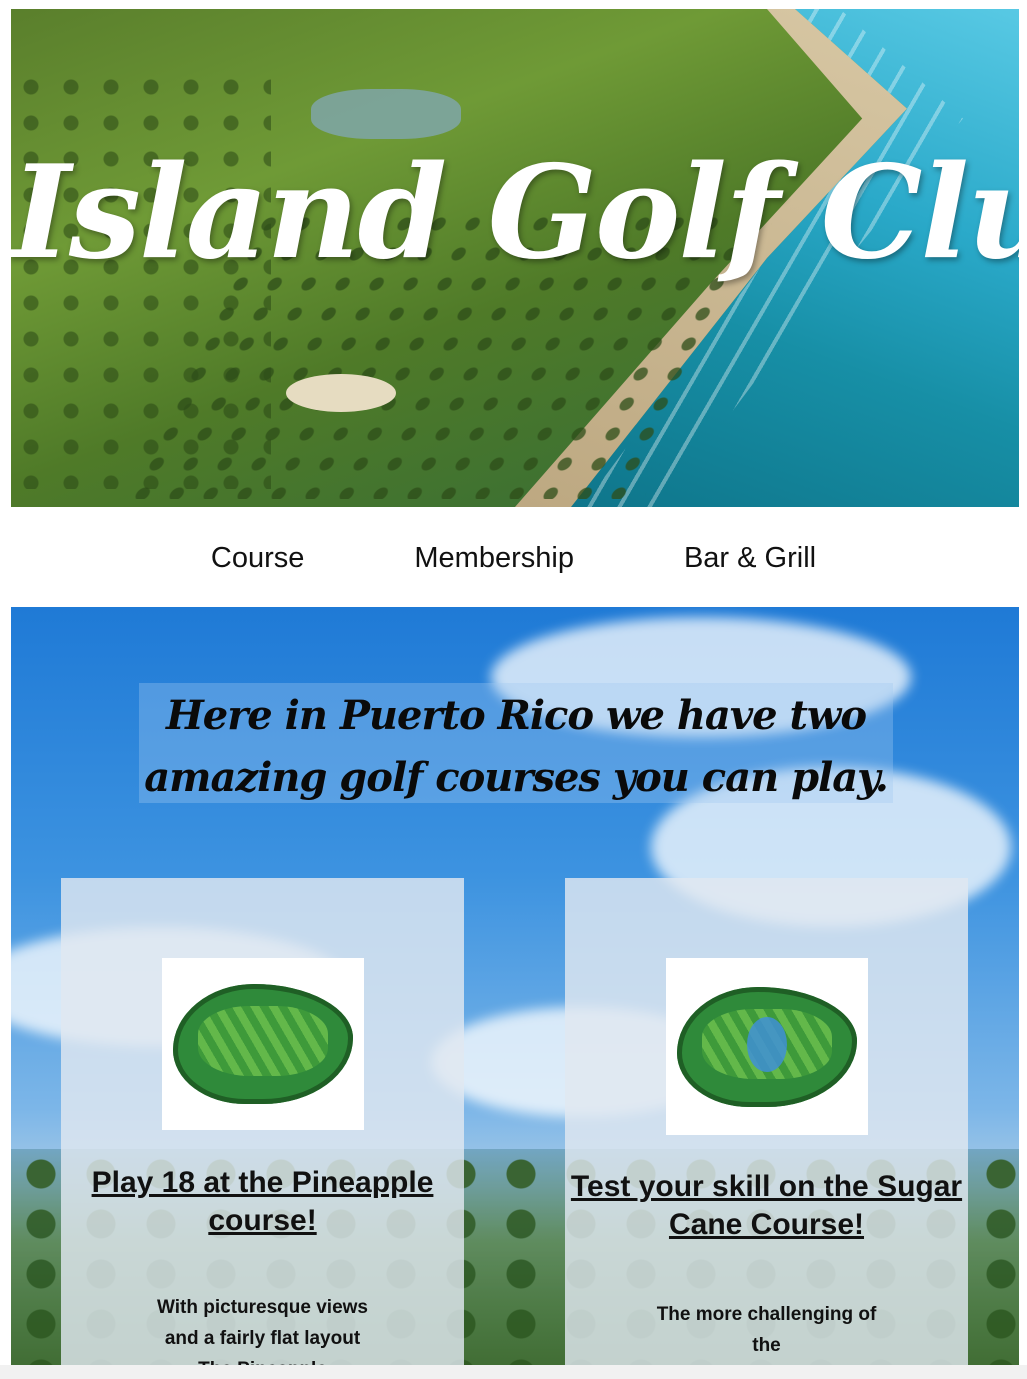 The image size is (1027, 1379). I want to click on sugar-cane-course-map-image, so click(767, 1046).